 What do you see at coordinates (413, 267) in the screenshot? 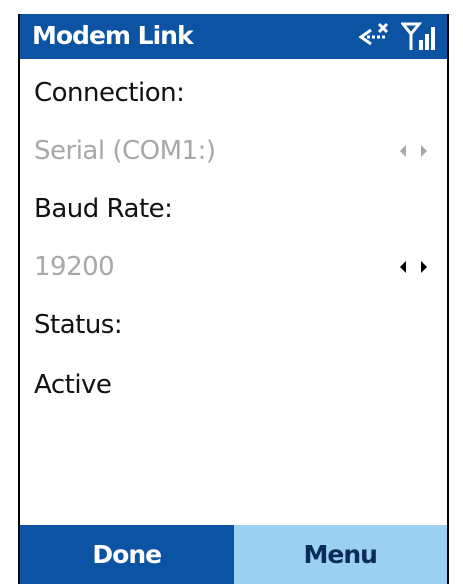
I see `baud-rate-spinner-arrows-icon` at bounding box center [413, 267].